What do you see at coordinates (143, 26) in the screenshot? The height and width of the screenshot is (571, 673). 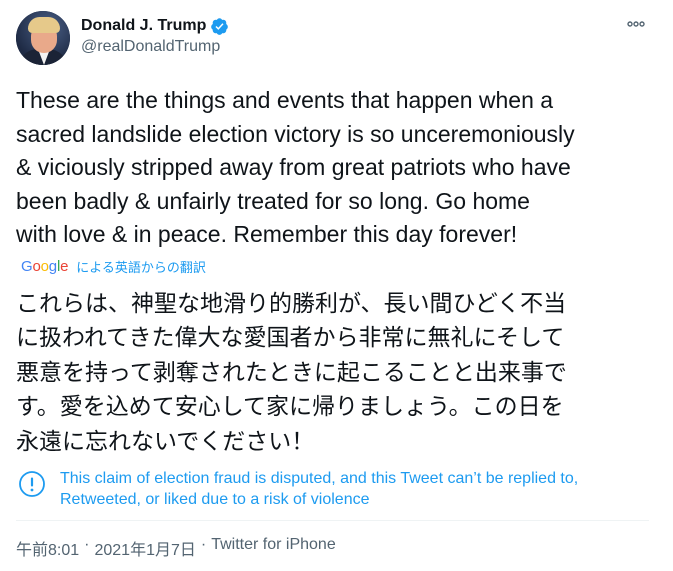 I see `display-name: Donald J. Trump` at bounding box center [143, 26].